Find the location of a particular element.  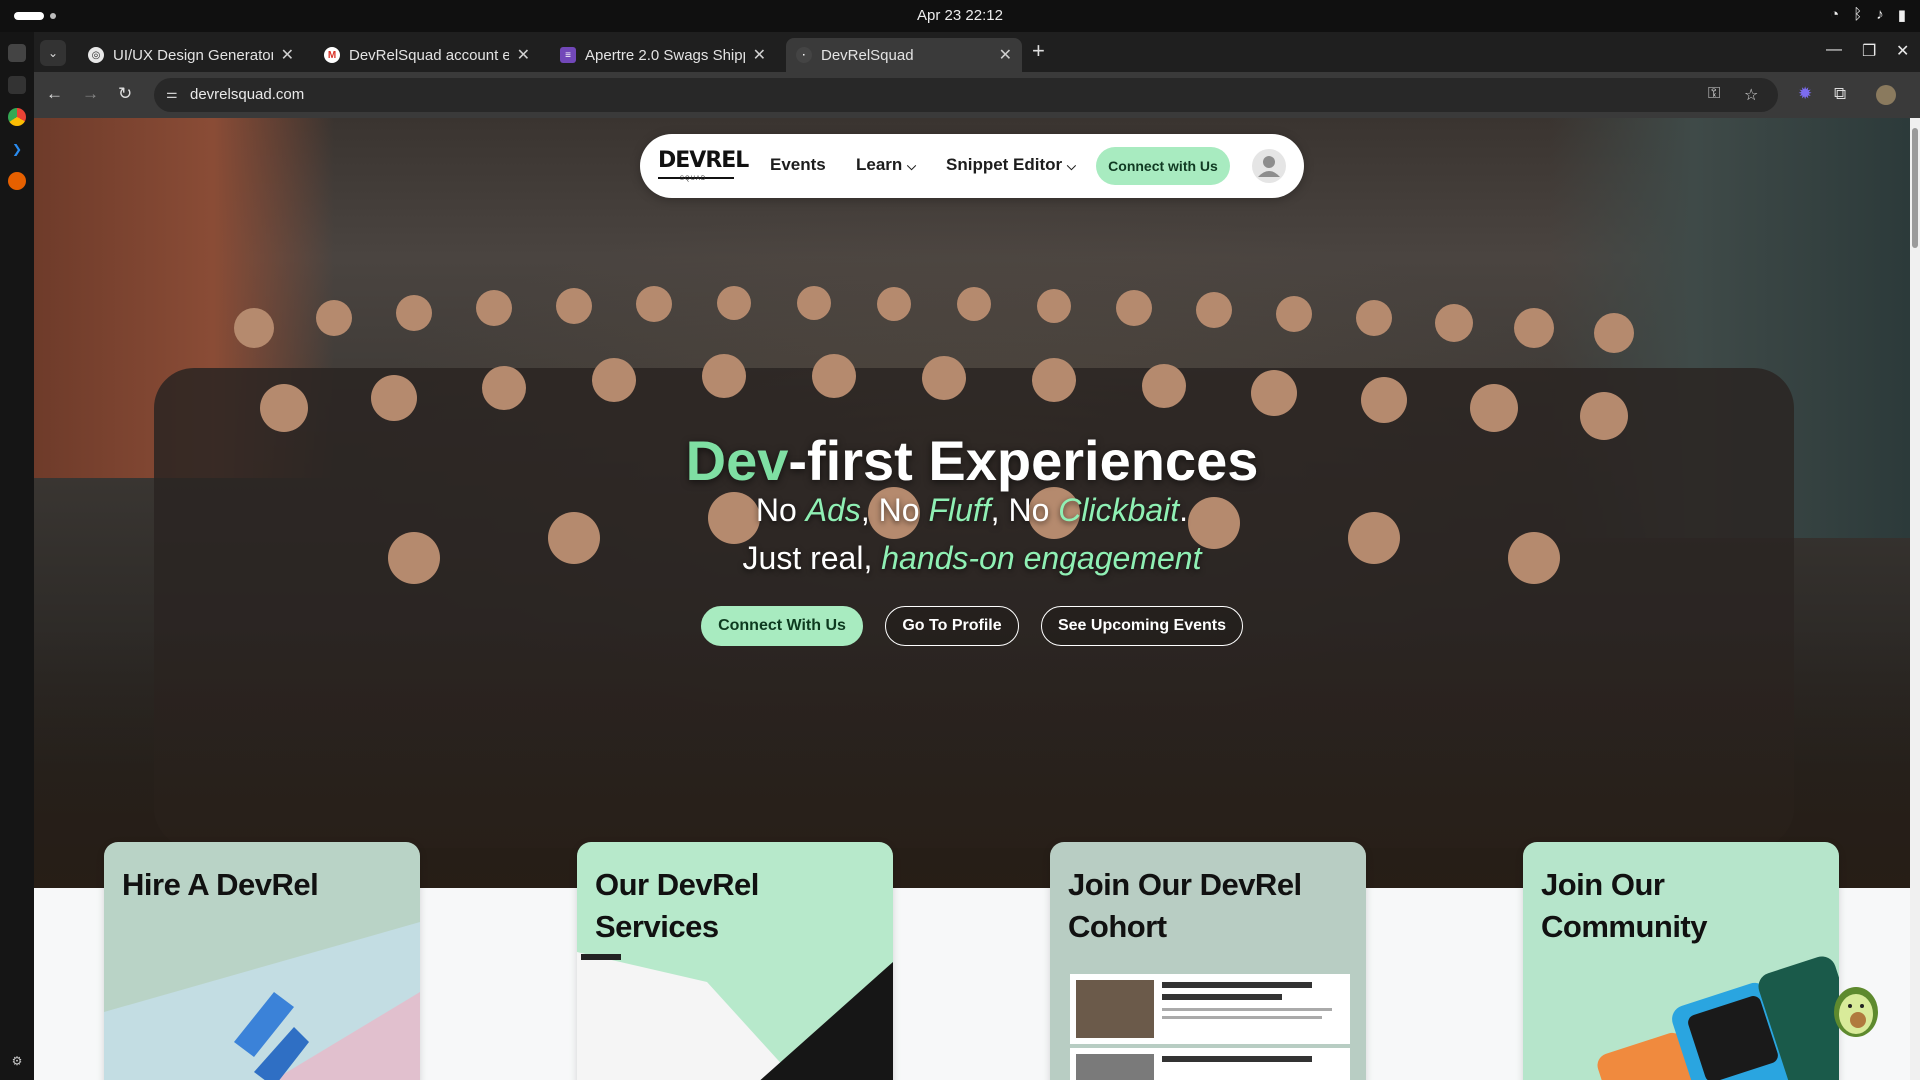

restore-icon: ❐ is located at coordinates (1869, 51).